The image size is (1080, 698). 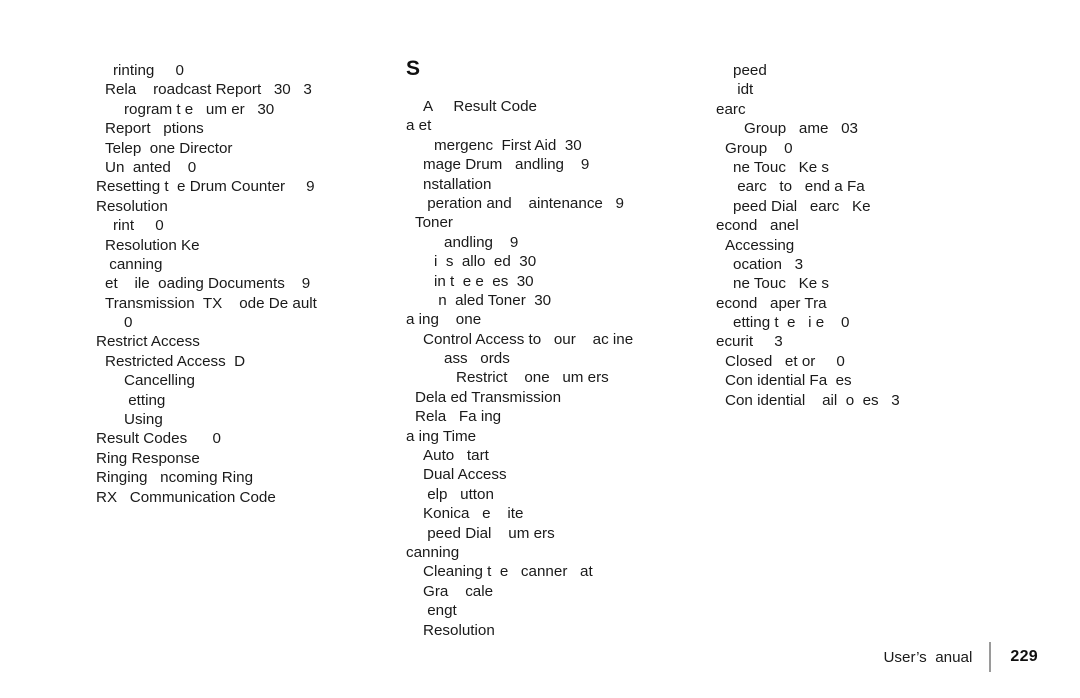 I want to click on index-entry: Transmission TX ode De ault, so click(x=211, y=303).